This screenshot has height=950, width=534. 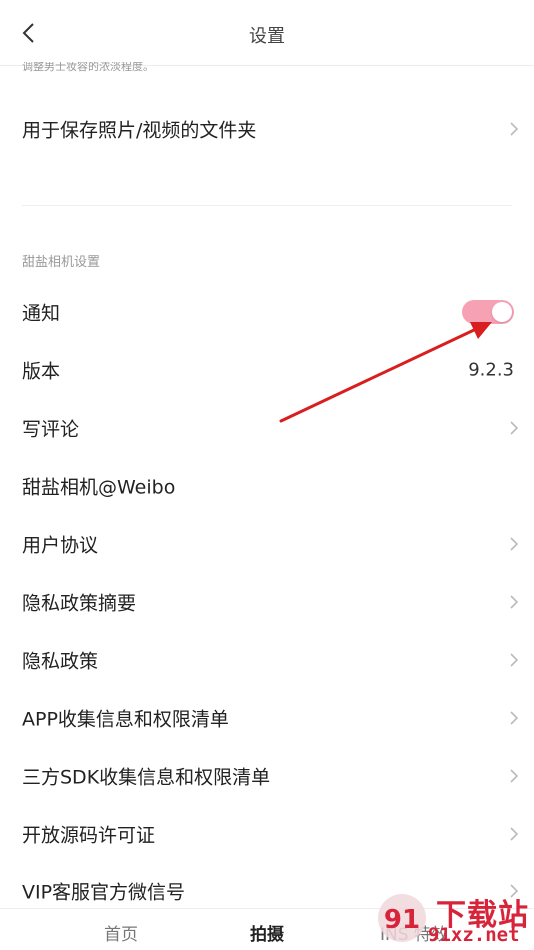 What do you see at coordinates (491, 370) in the screenshot?
I see `version-value: 9.2.3` at bounding box center [491, 370].